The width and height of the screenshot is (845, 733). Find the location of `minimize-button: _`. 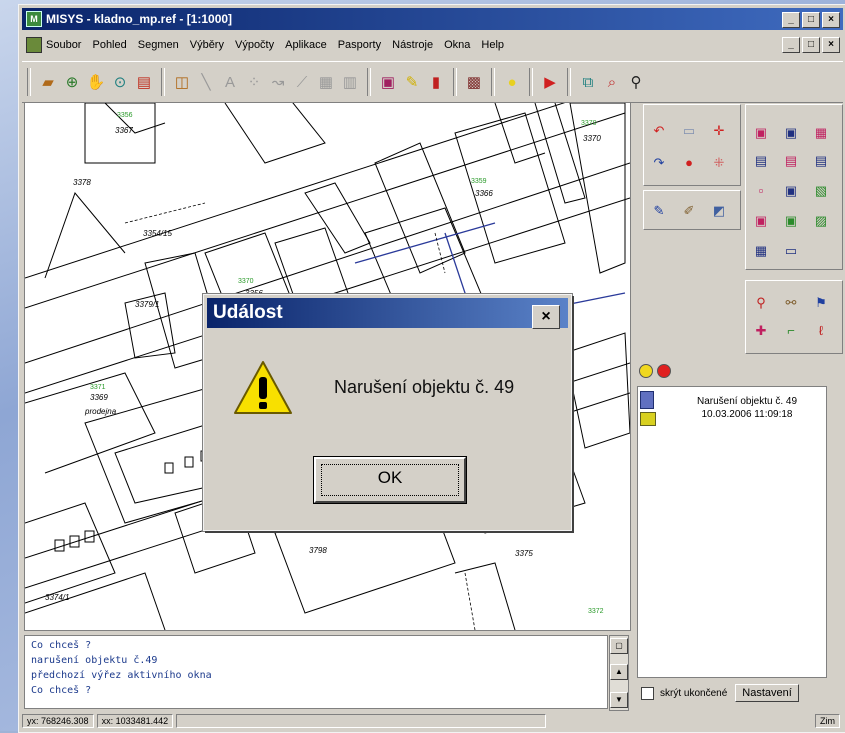

minimize-button: _ is located at coordinates (791, 20).